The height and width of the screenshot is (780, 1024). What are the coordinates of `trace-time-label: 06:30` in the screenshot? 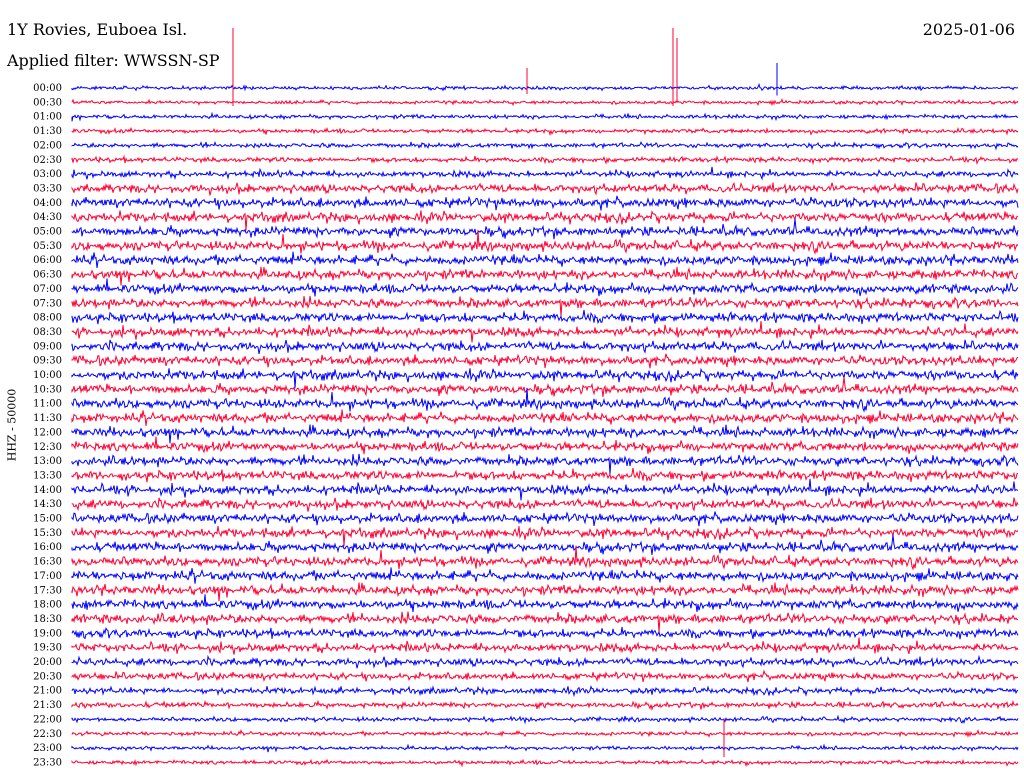 It's located at (47, 275).